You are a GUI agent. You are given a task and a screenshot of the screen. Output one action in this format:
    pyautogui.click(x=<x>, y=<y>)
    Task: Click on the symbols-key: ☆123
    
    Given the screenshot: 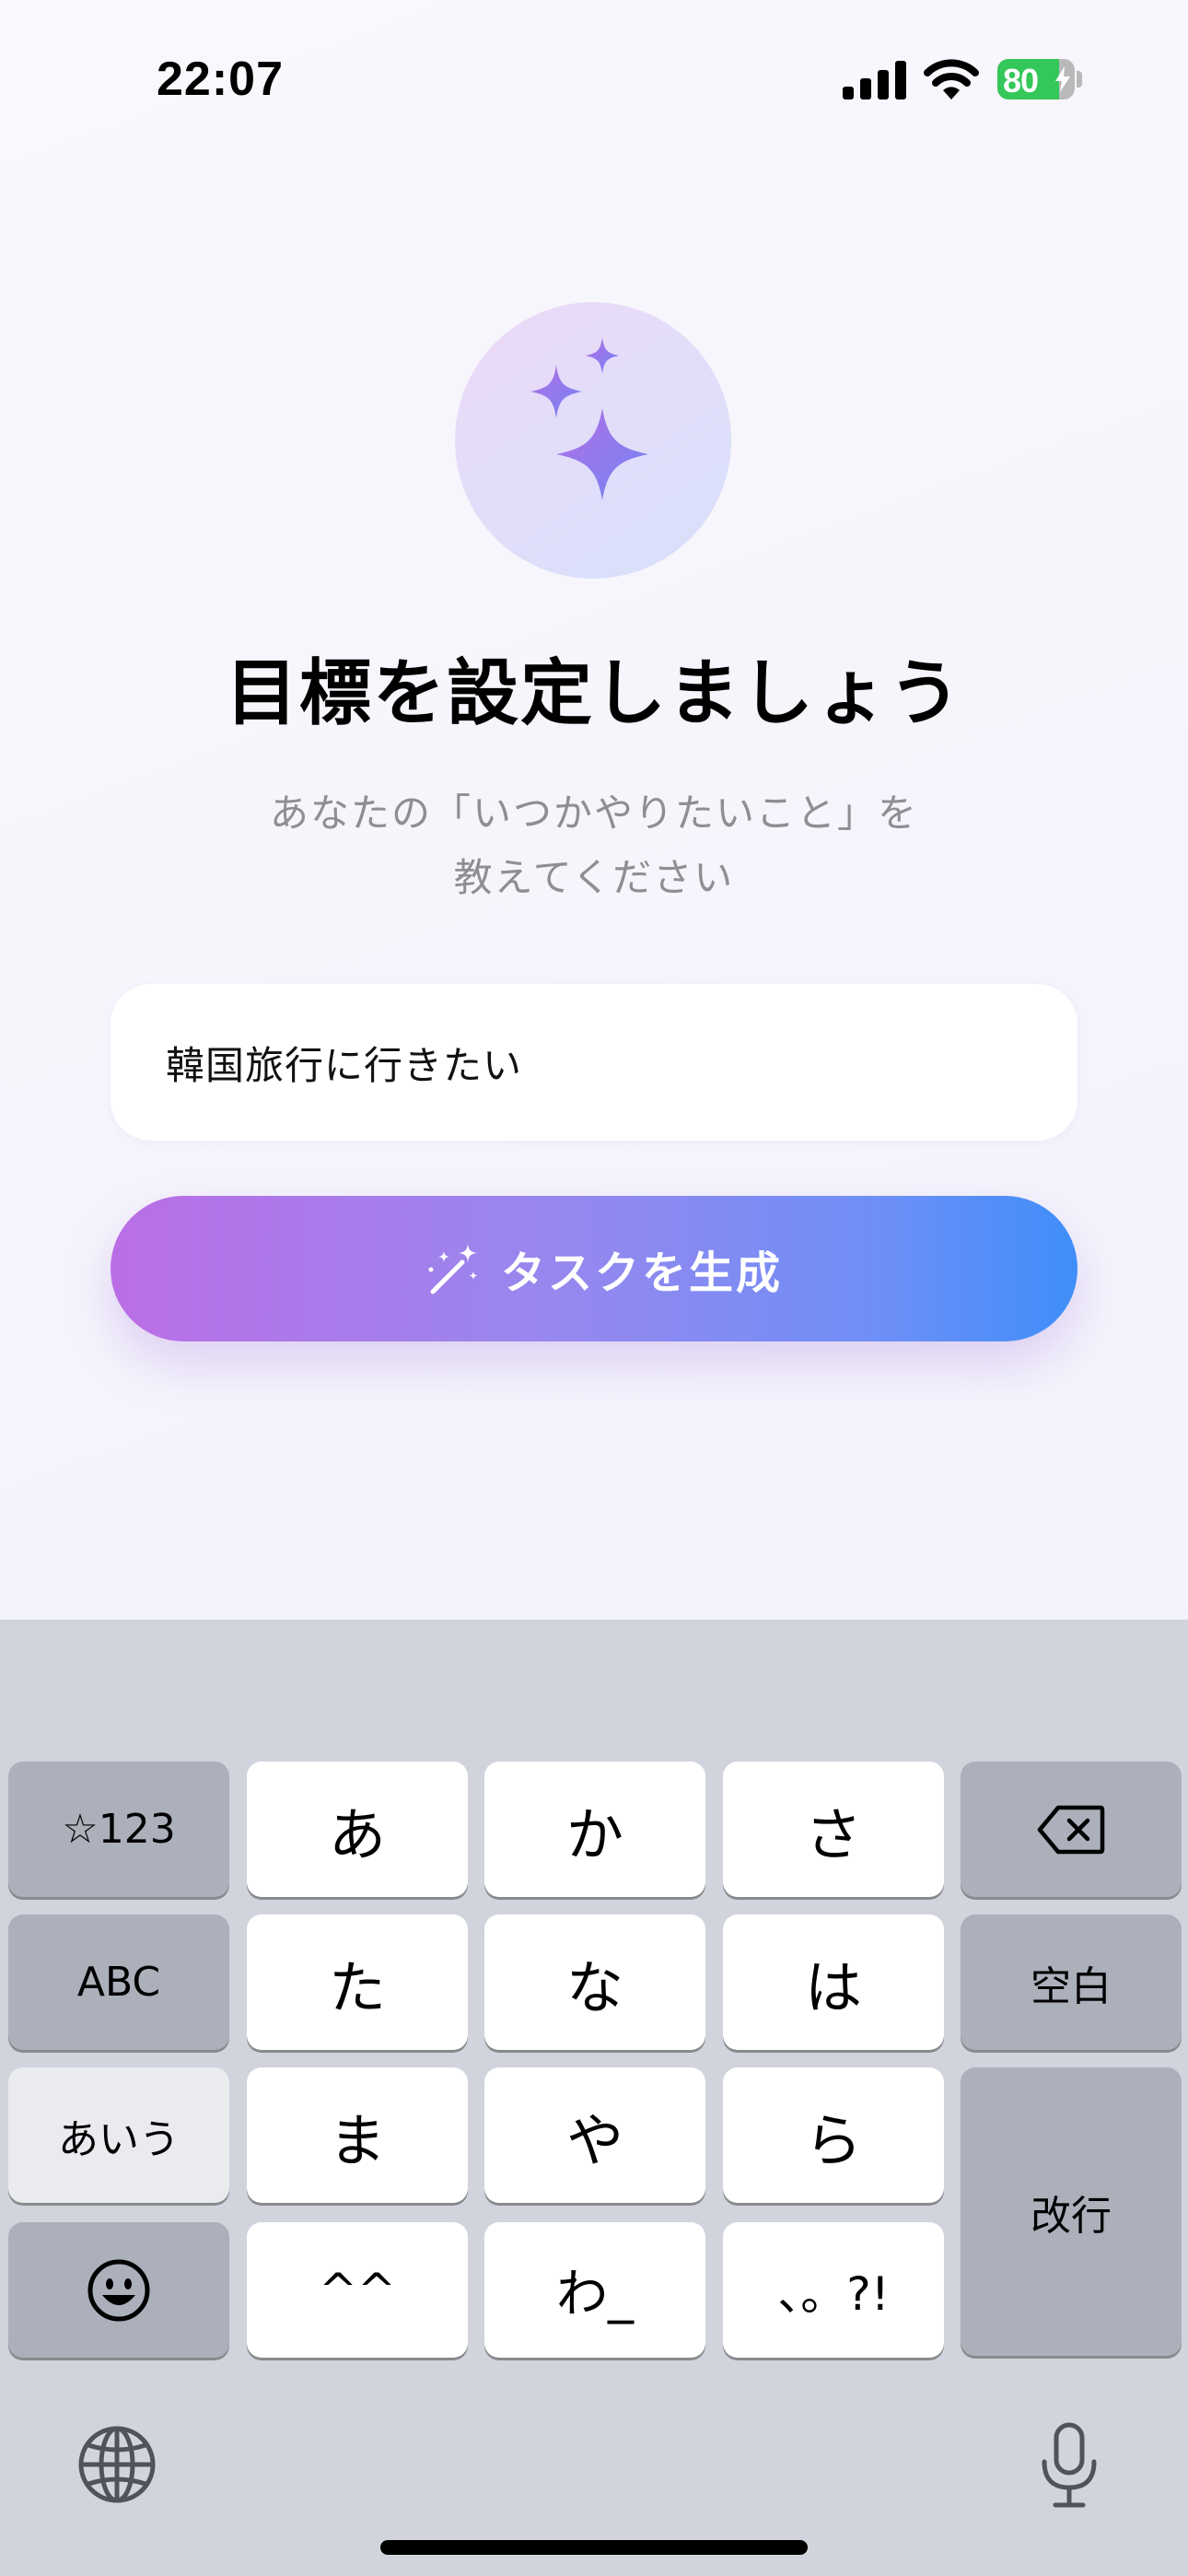 What is the action you would take?
    pyautogui.click(x=119, y=1829)
    